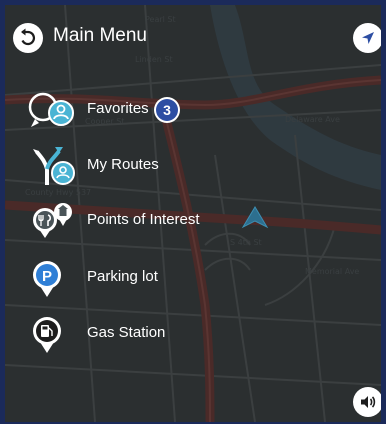  I want to click on menu-item-gas-station: Gas Station, so click(155, 334).